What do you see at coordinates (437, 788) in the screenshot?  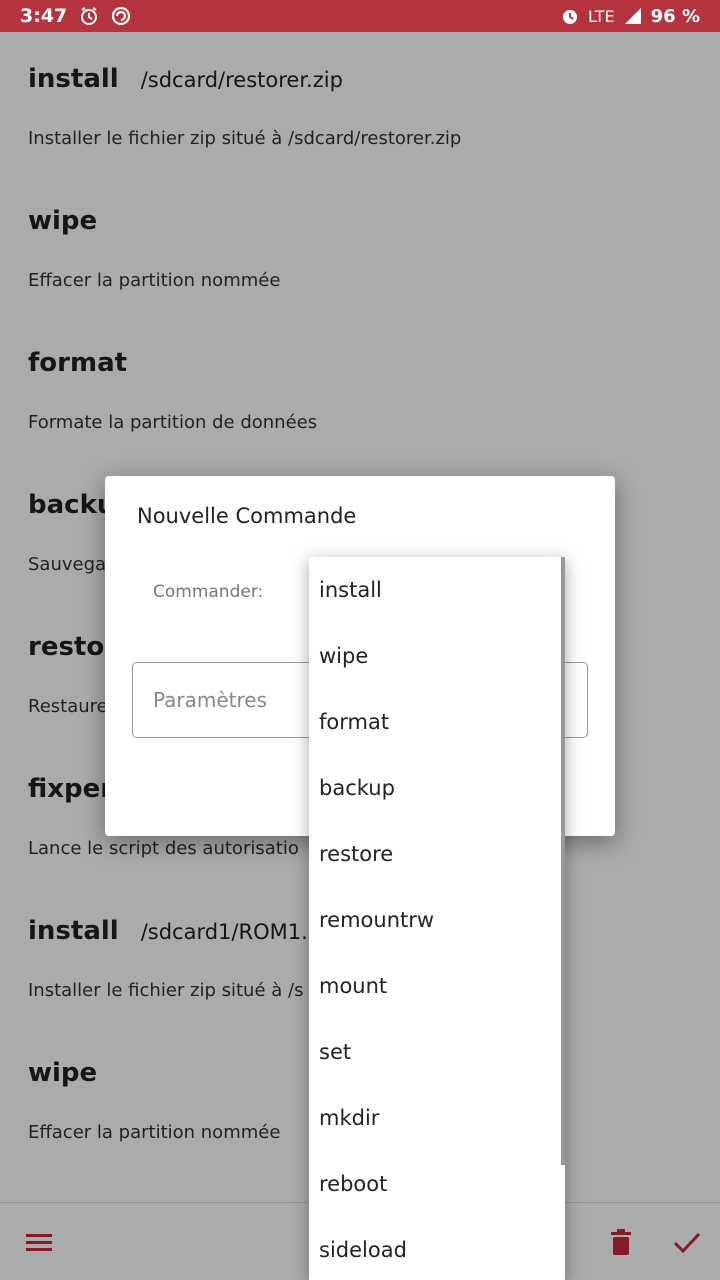 I see `dropdown-option-backup: backup` at bounding box center [437, 788].